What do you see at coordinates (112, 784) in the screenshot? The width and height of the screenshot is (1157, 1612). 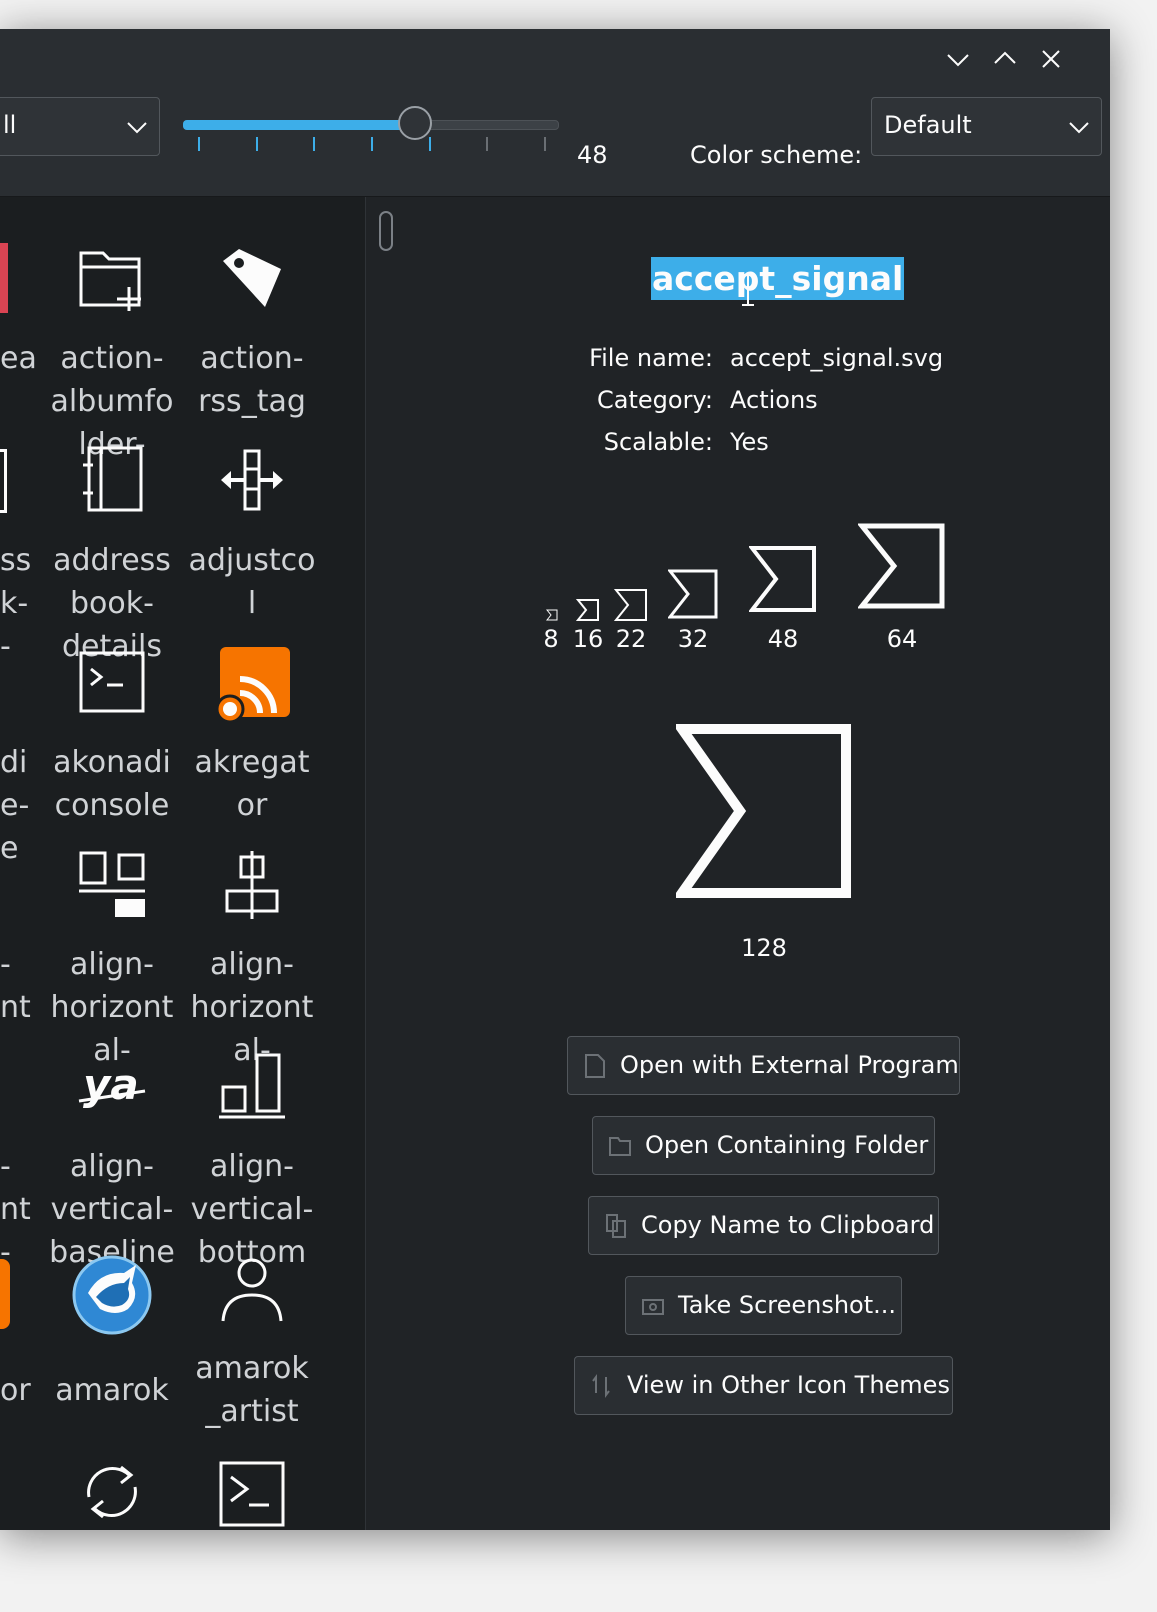 I see `icon-label: akonadi console` at bounding box center [112, 784].